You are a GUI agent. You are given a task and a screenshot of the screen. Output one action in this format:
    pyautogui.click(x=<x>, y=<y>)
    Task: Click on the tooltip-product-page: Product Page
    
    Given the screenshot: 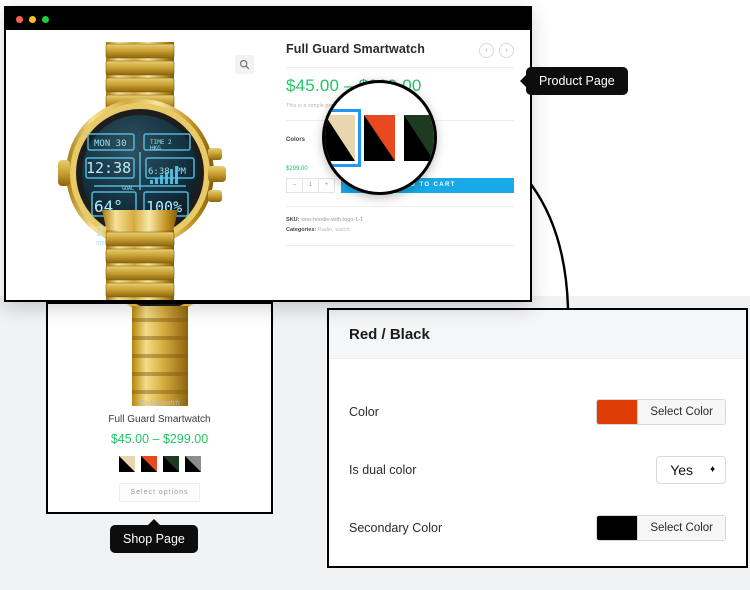 What is the action you would take?
    pyautogui.click(x=577, y=81)
    